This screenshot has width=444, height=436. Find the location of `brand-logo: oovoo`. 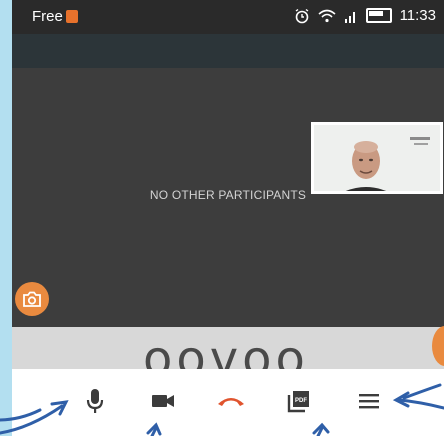

brand-logo: oovoo is located at coordinates (226, 350).